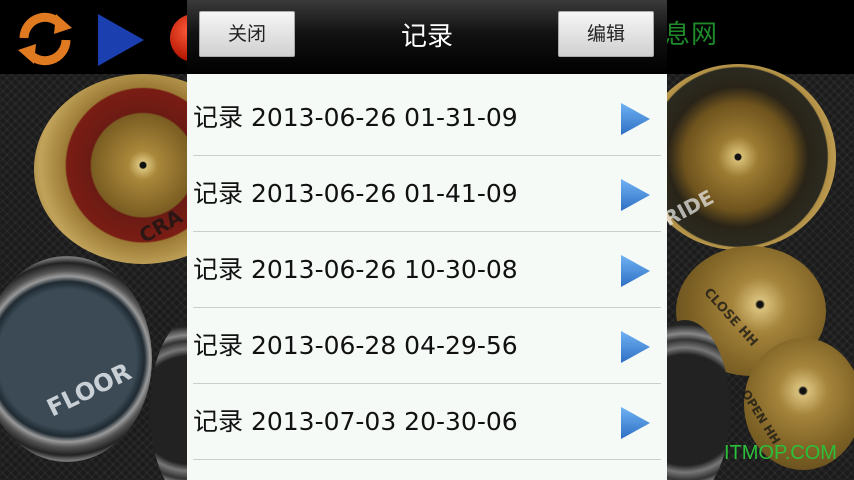 The image size is (854, 480). Describe the element at coordinates (45, 39) in the screenshot. I see `refresh-icon` at that location.